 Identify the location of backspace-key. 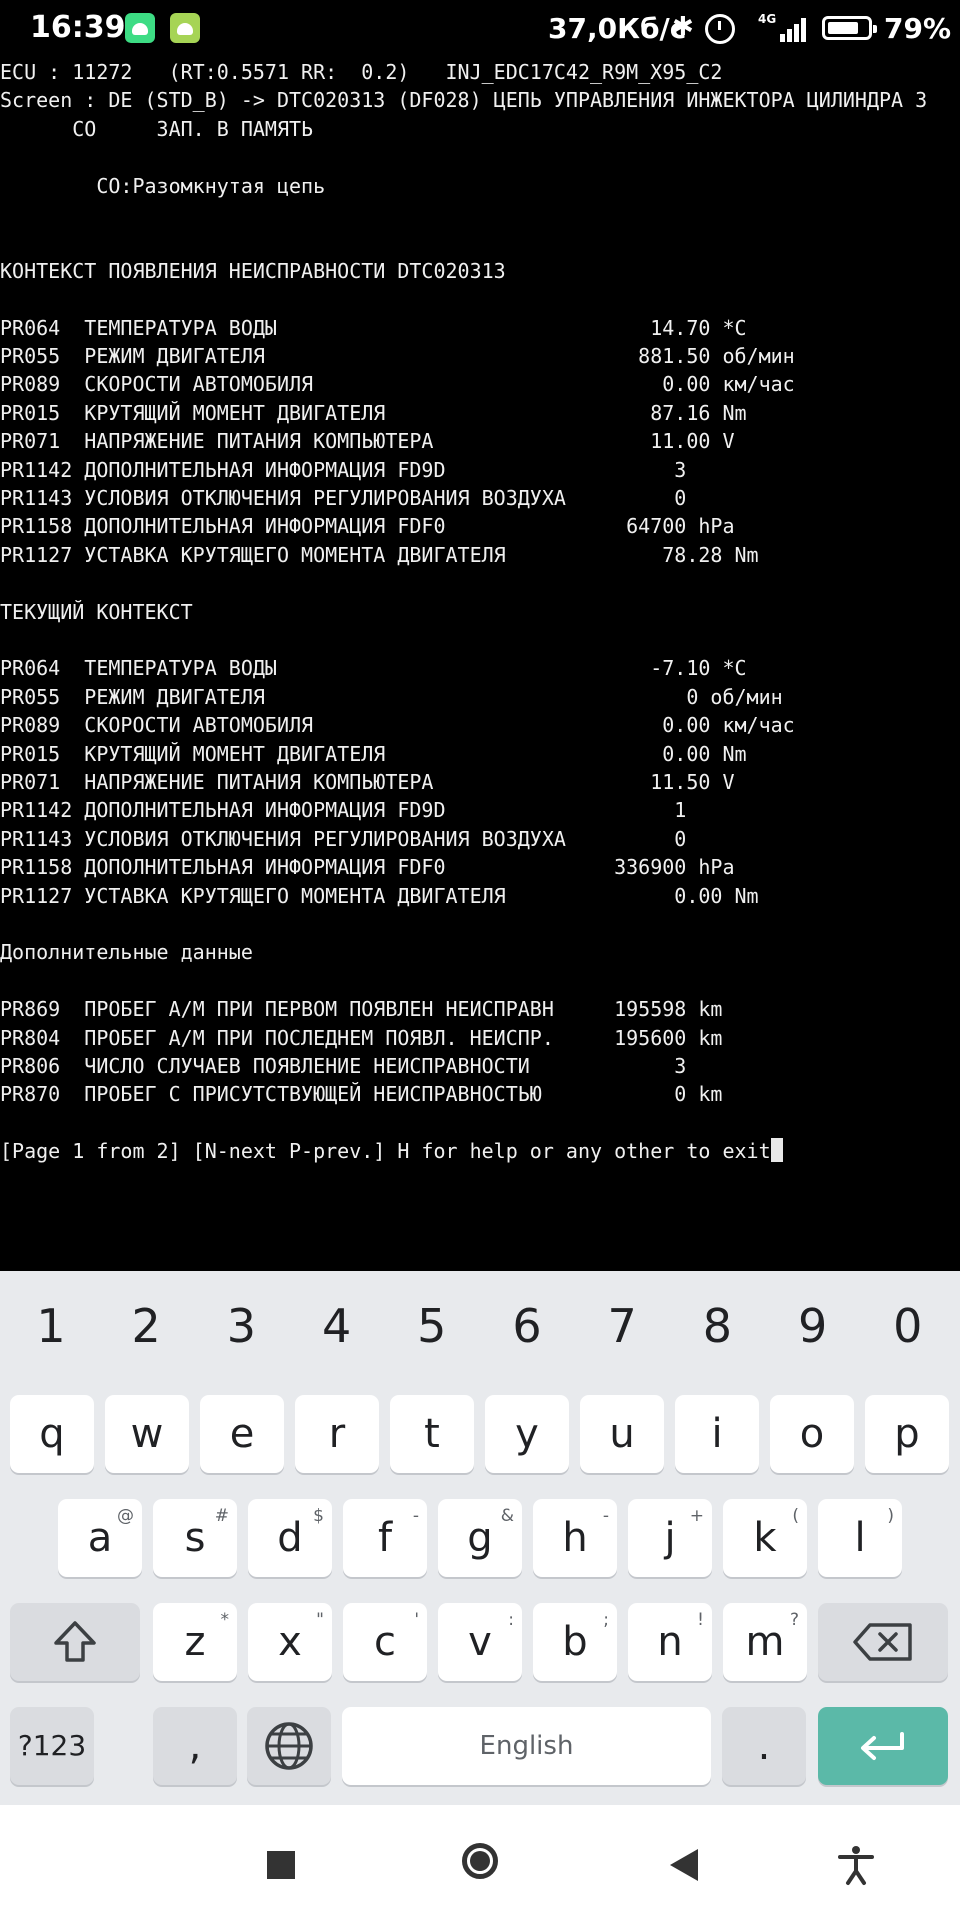
(883, 1642).